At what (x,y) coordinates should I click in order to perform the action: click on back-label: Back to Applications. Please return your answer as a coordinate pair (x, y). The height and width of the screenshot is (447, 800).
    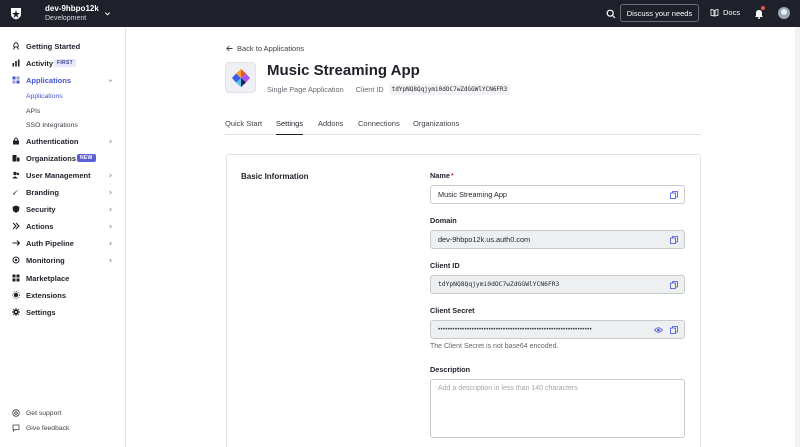
    Looking at the image, I should click on (271, 48).